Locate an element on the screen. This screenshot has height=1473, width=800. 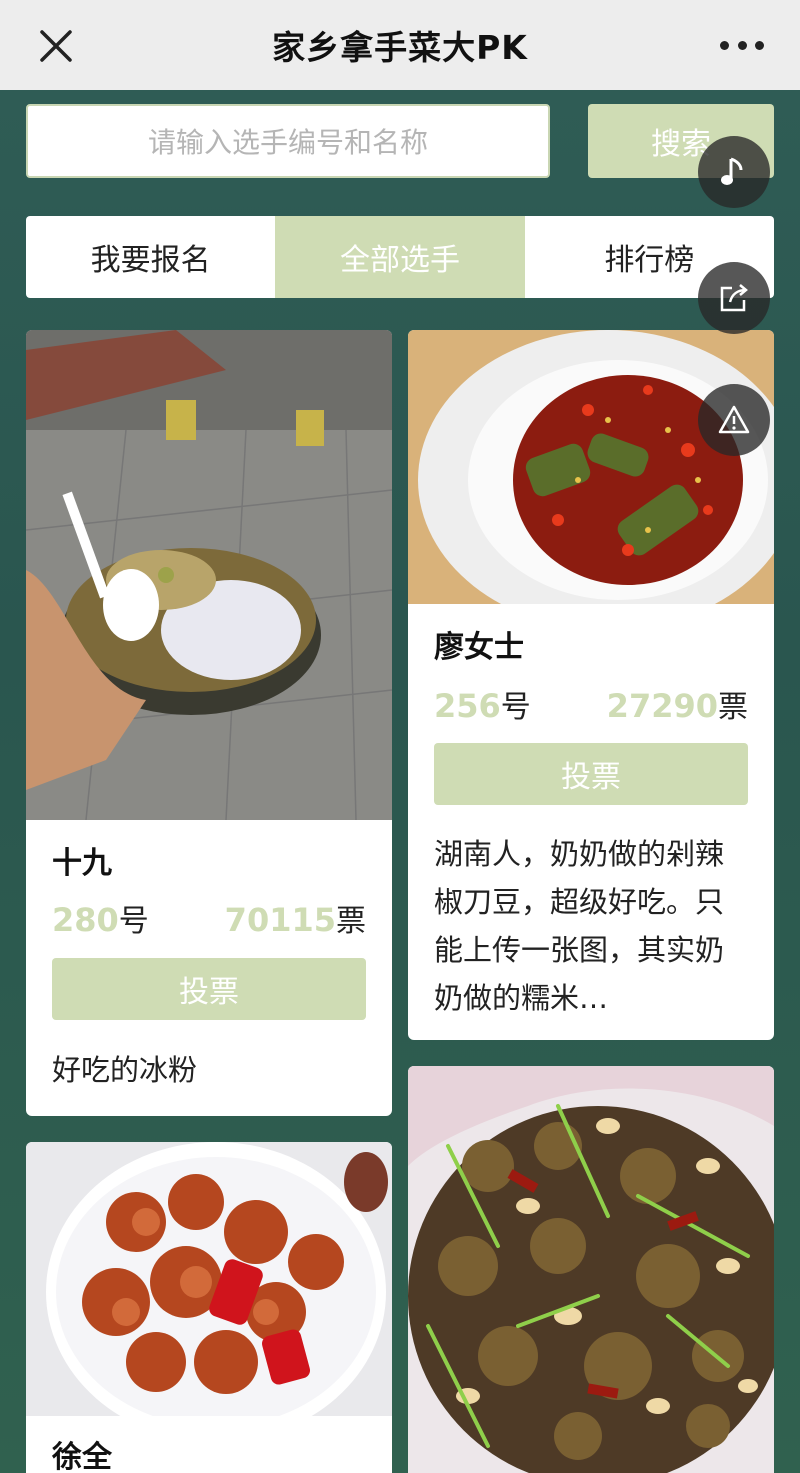
contestant-card: 徐全 is located at coordinates (209, 1307).